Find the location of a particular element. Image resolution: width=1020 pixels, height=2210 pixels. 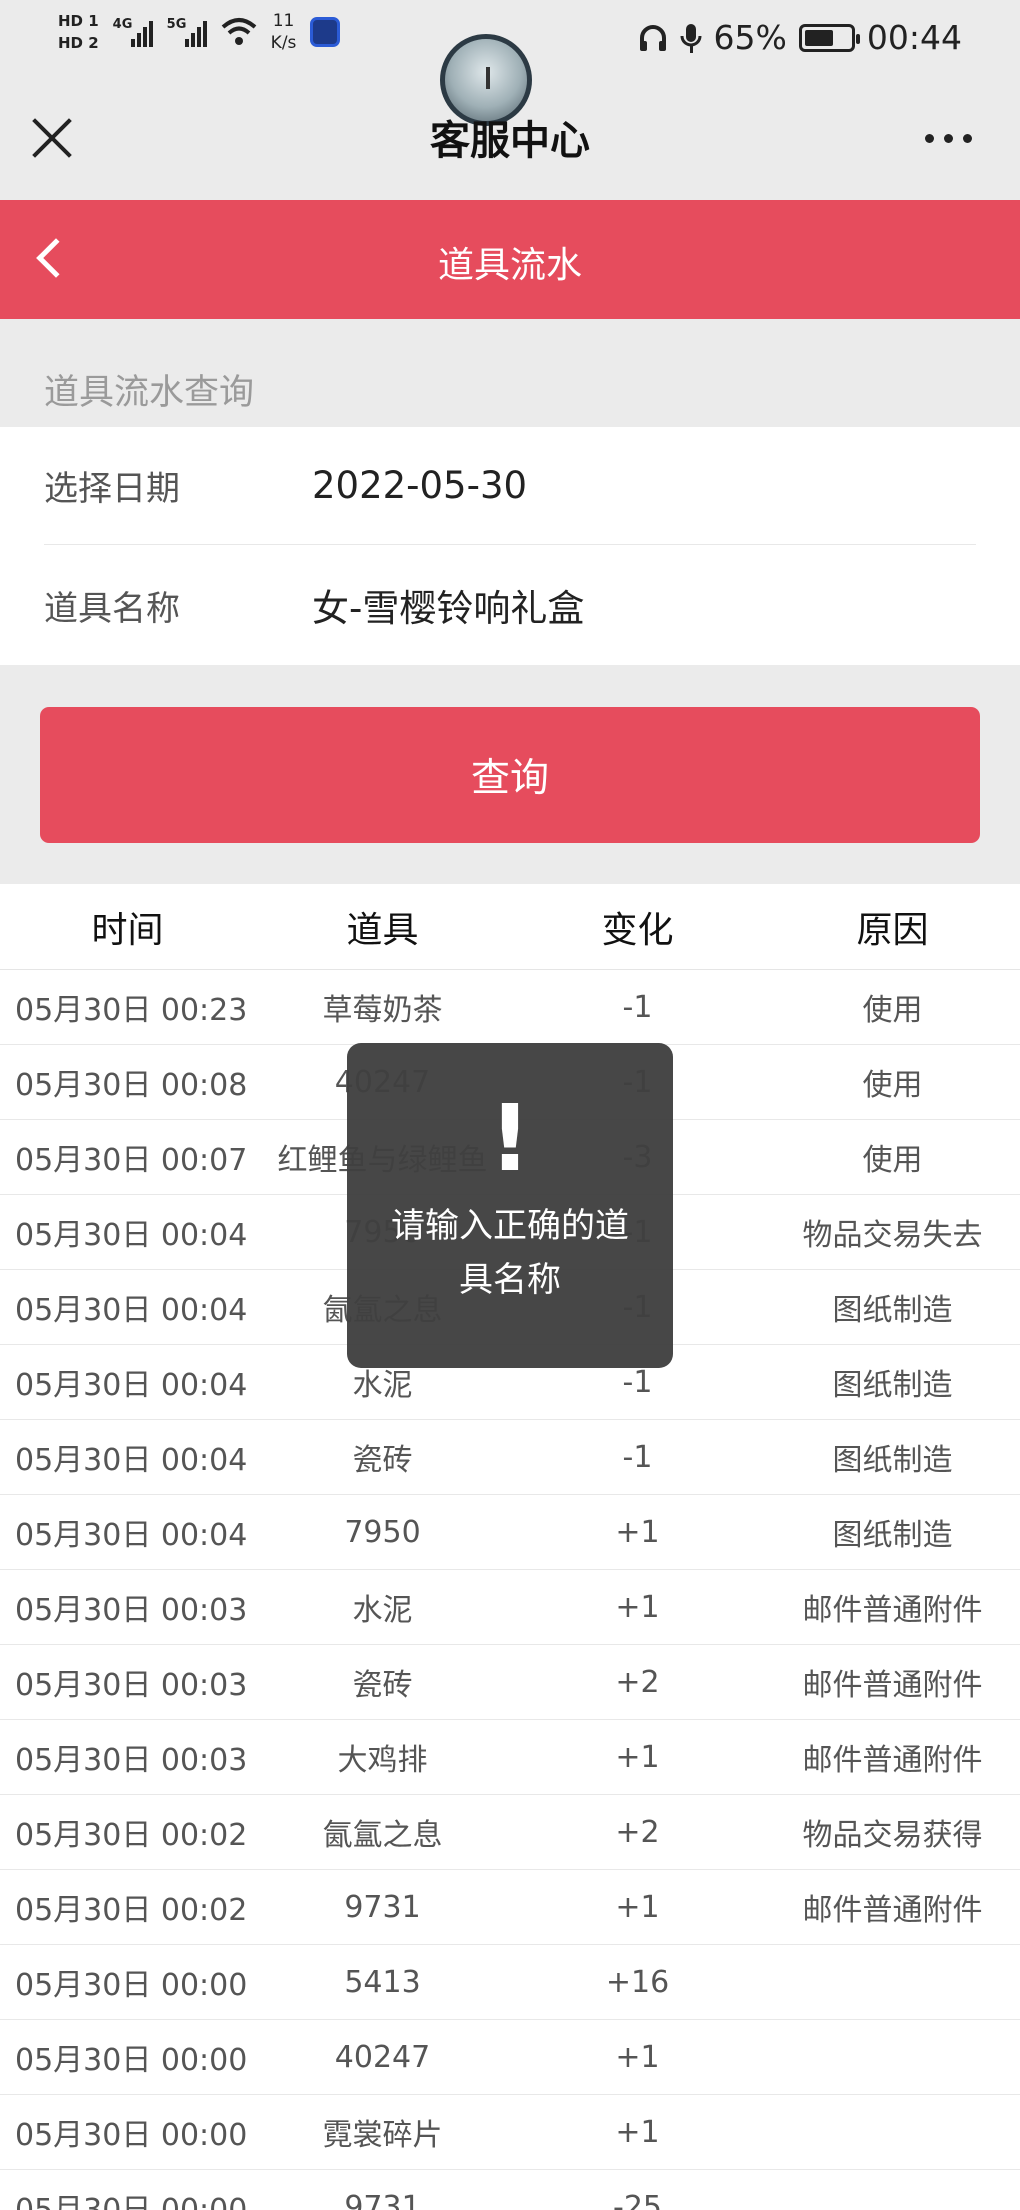

wifi-icon is located at coordinates (238, 31).